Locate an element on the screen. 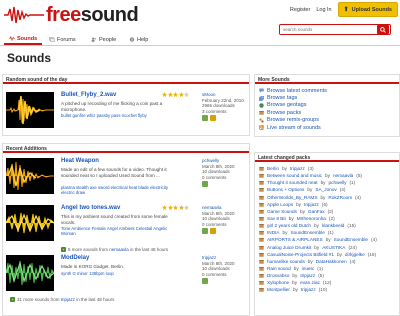  search-button is located at coordinates (383, 29).